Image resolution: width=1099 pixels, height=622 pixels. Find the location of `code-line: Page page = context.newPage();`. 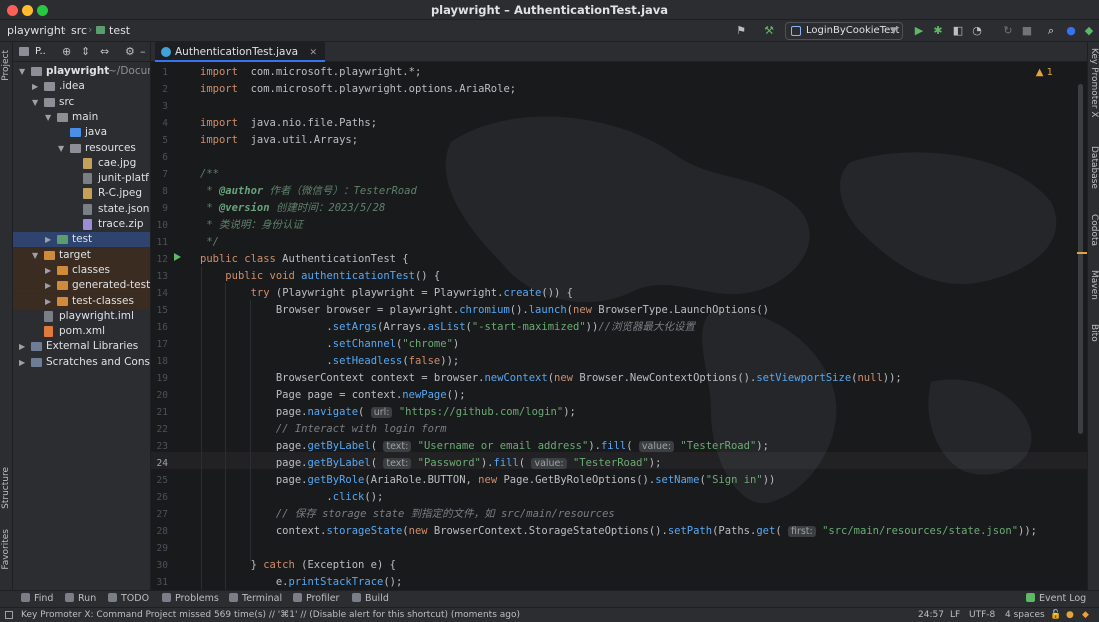

code-line: Page page = context.newPage(); is located at coordinates (333, 395).